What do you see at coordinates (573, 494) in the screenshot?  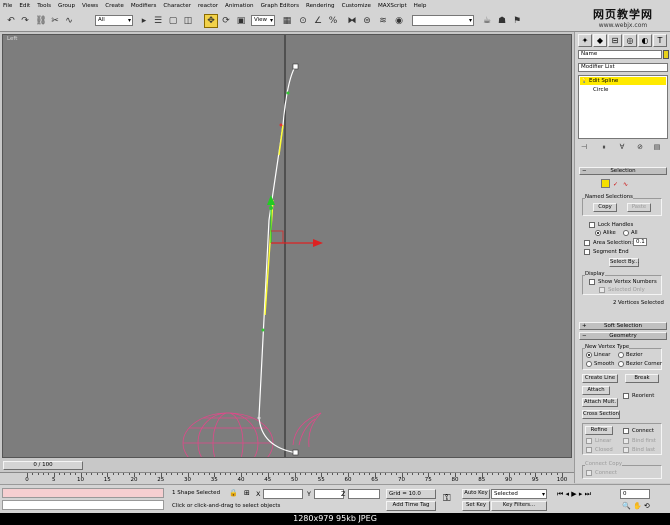 I see `play-icon: ▶` at bounding box center [573, 494].